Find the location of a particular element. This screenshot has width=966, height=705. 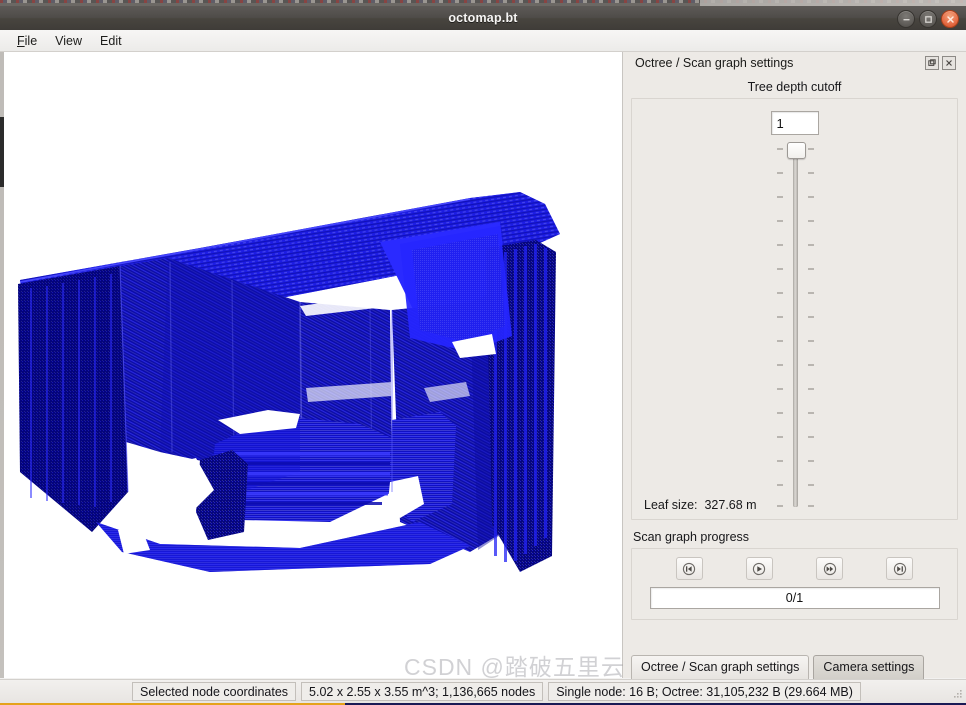

close-button is located at coordinates (950, 19).